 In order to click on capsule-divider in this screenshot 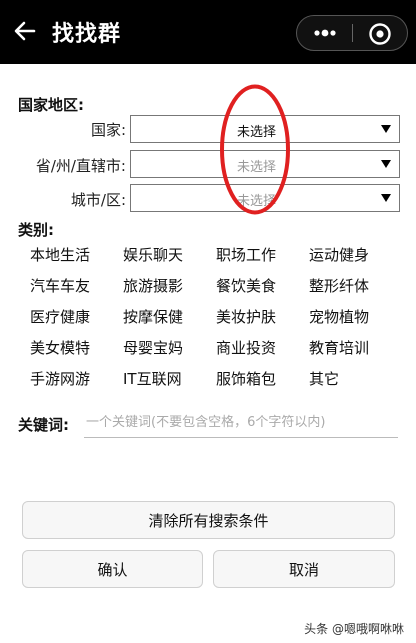, I will do `click(352, 33)`.